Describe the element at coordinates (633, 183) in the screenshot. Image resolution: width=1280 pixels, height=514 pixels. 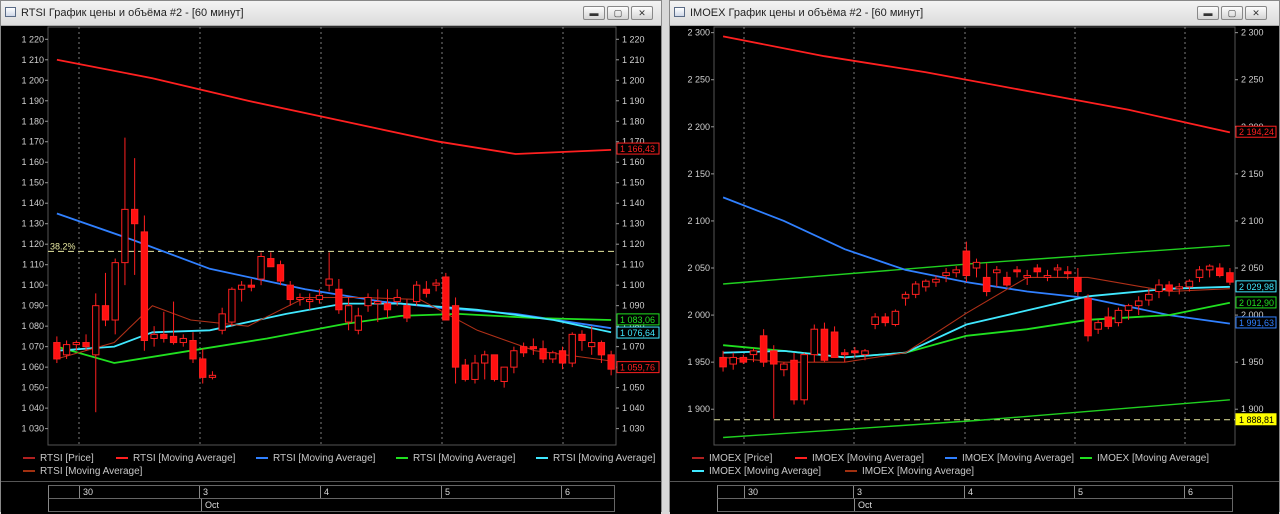
I see `y-tick-label-right: 1 150` at that location.